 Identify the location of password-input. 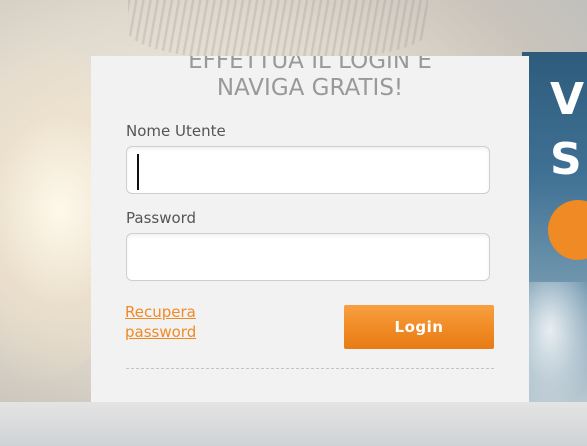
(308, 257).